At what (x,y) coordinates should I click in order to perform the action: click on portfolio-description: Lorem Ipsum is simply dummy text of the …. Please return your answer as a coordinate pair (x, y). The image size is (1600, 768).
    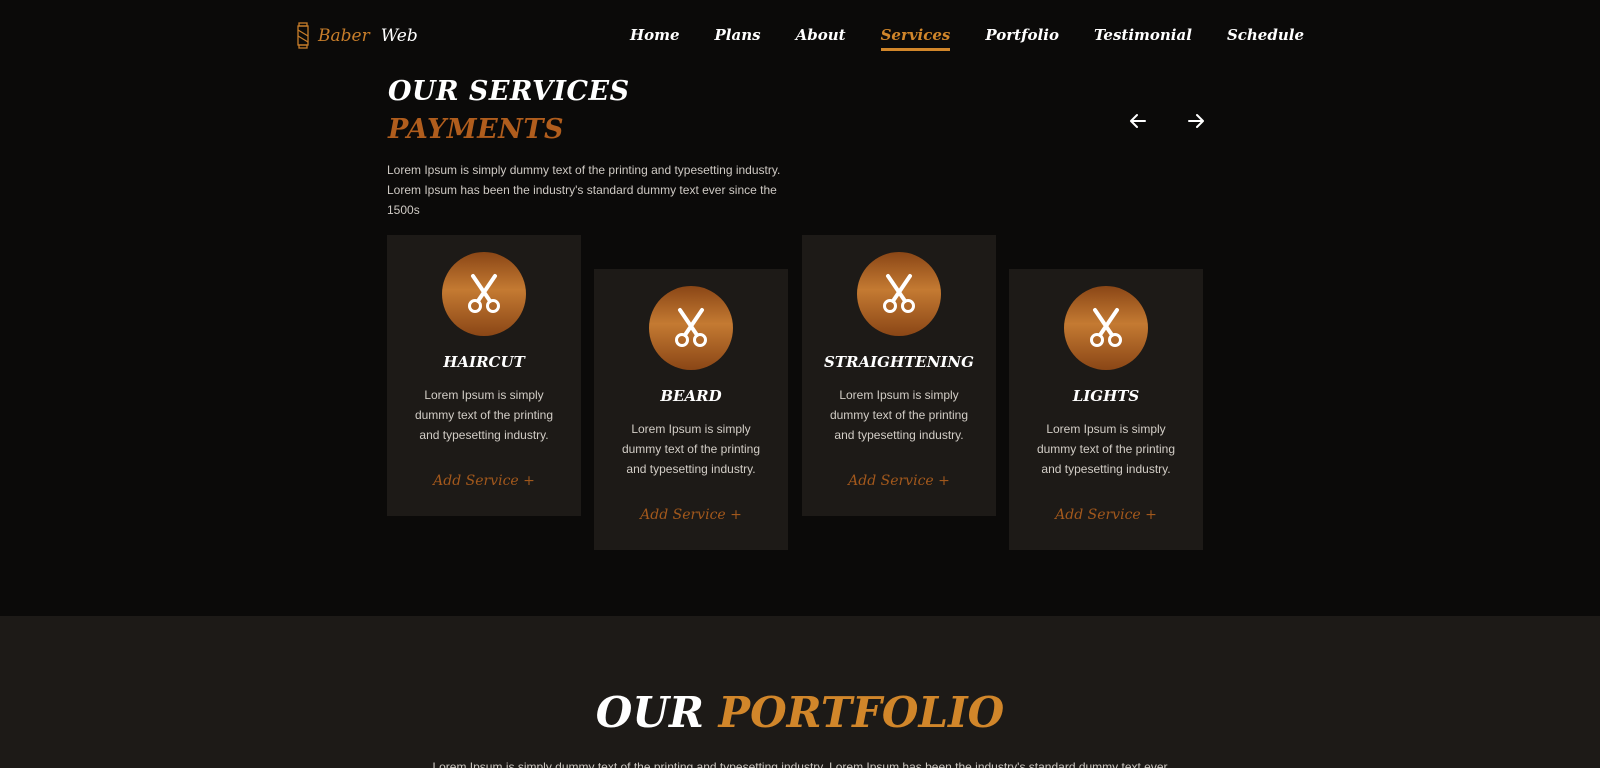
    Looking at the image, I should click on (800, 764).